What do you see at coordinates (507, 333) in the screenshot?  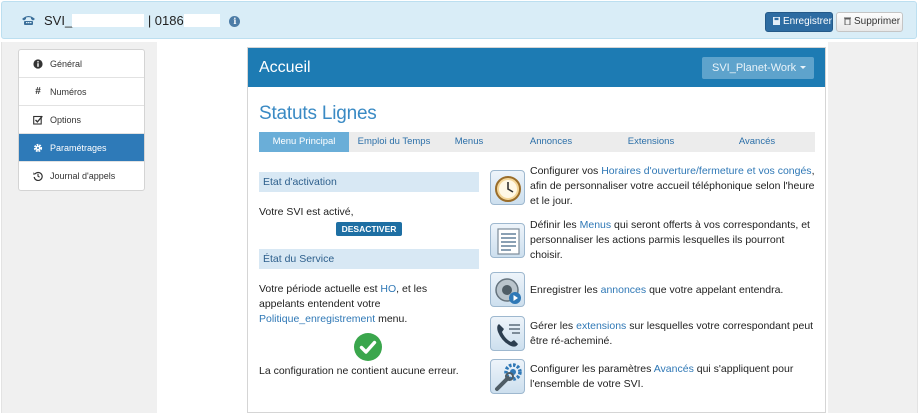 I see `phone-directory-icon` at bounding box center [507, 333].